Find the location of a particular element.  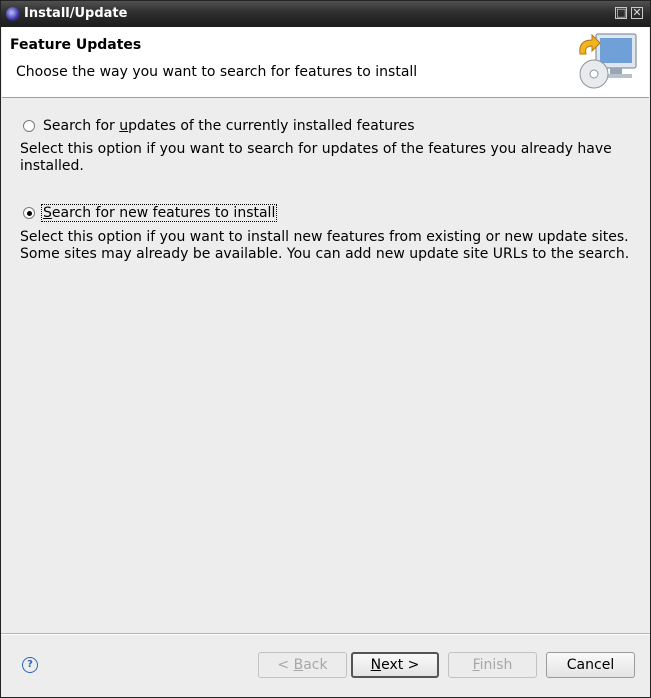

page-title: Feature Updates is located at coordinates (76, 45).